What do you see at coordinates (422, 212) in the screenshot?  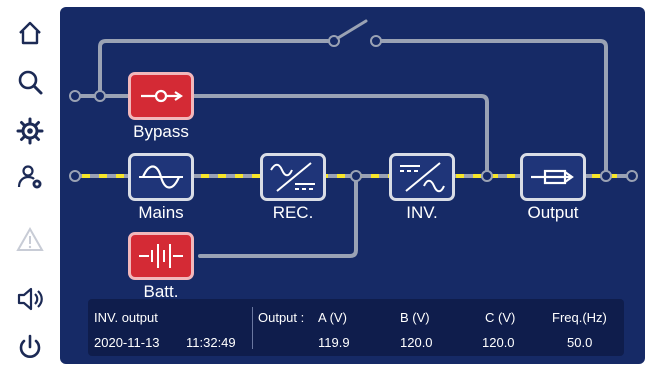 I see `inverter-label: INV.` at bounding box center [422, 212].